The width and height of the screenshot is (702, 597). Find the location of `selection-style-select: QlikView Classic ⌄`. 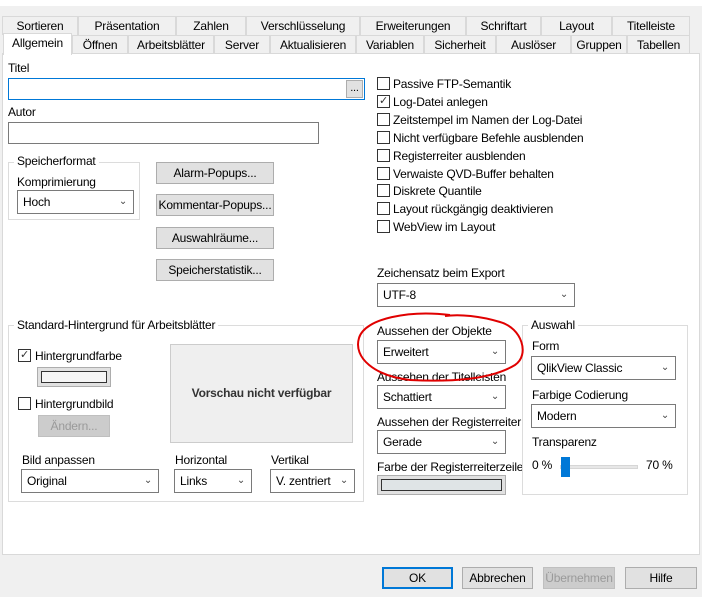

selection-style-select: QlikView Classic ⌄ is located at coordinates (603, 368).